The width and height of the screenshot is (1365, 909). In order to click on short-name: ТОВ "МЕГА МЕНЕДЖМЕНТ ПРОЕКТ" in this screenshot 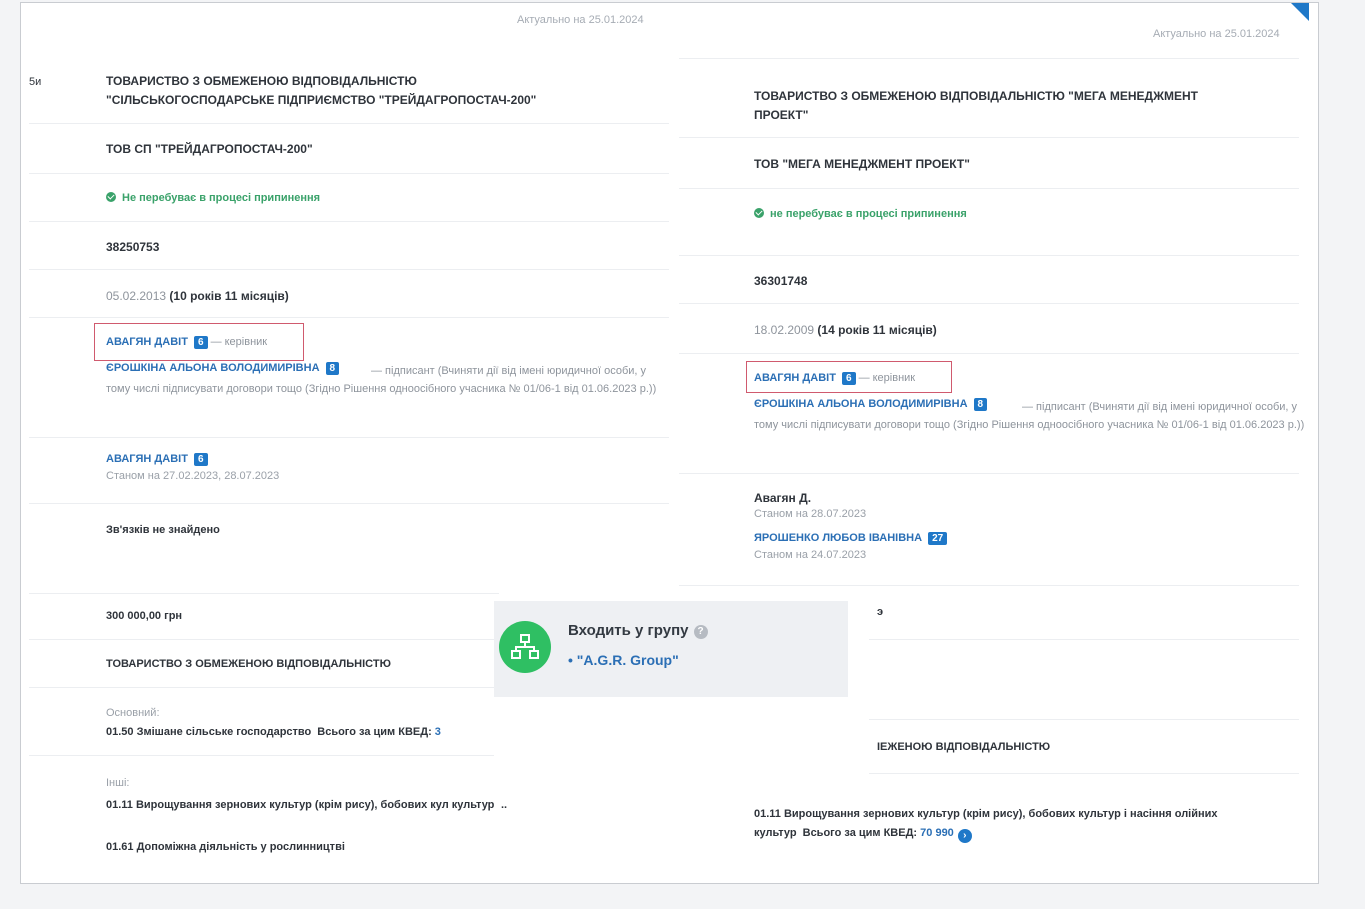, I will do `click(862, 164)`.